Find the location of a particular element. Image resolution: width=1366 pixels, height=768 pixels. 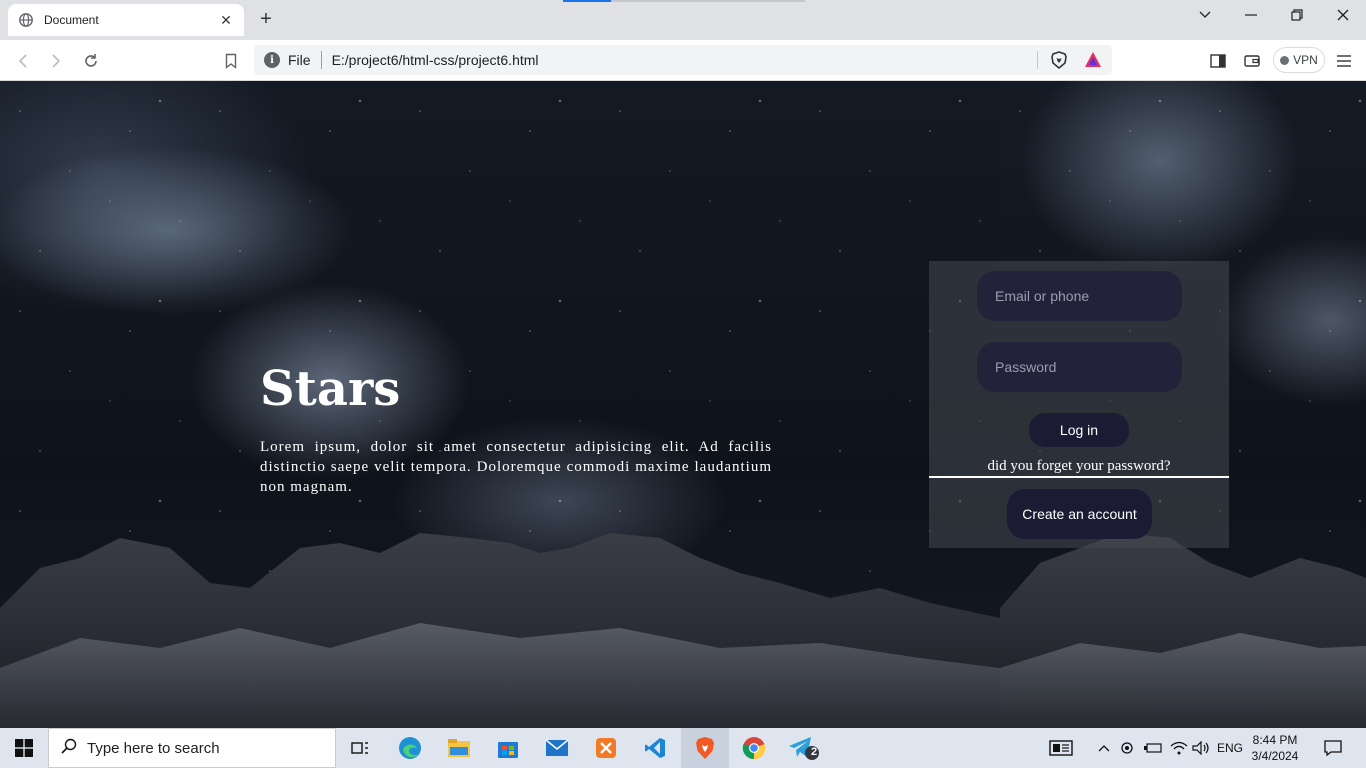

brave-shield-icon is located at coordinates (1059, 60).